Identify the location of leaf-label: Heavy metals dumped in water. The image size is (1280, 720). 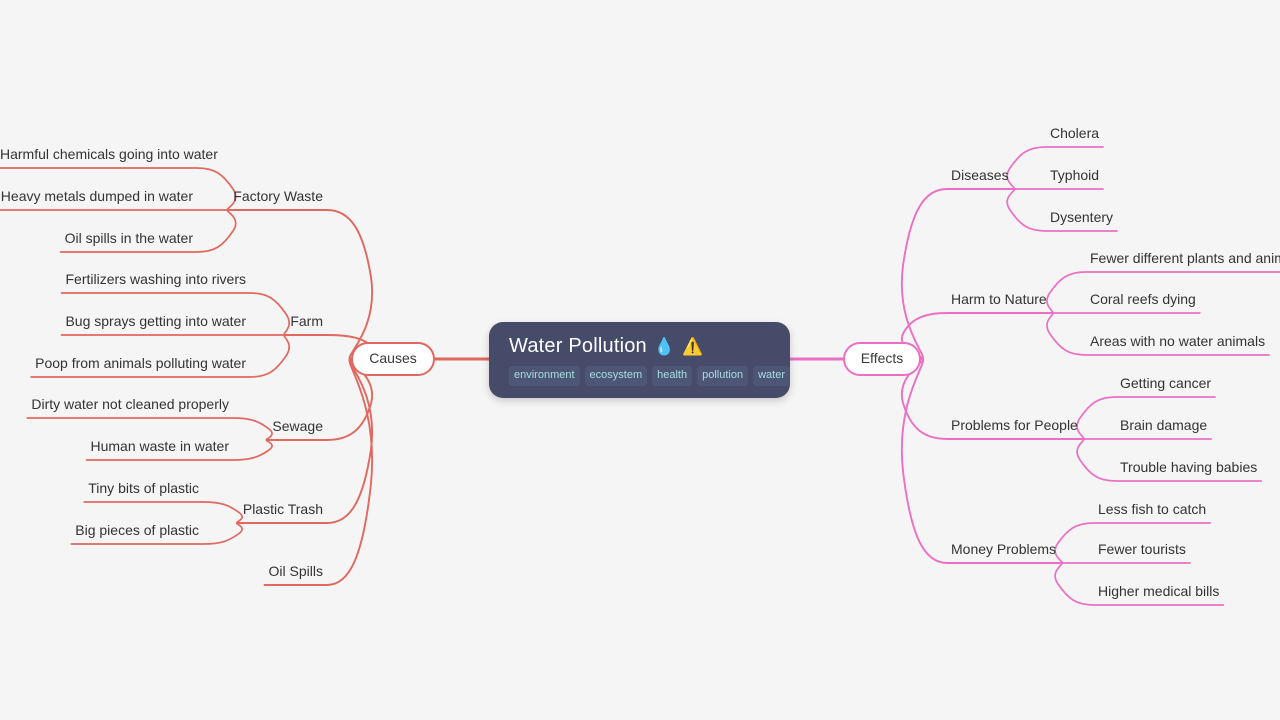
(96, 196).